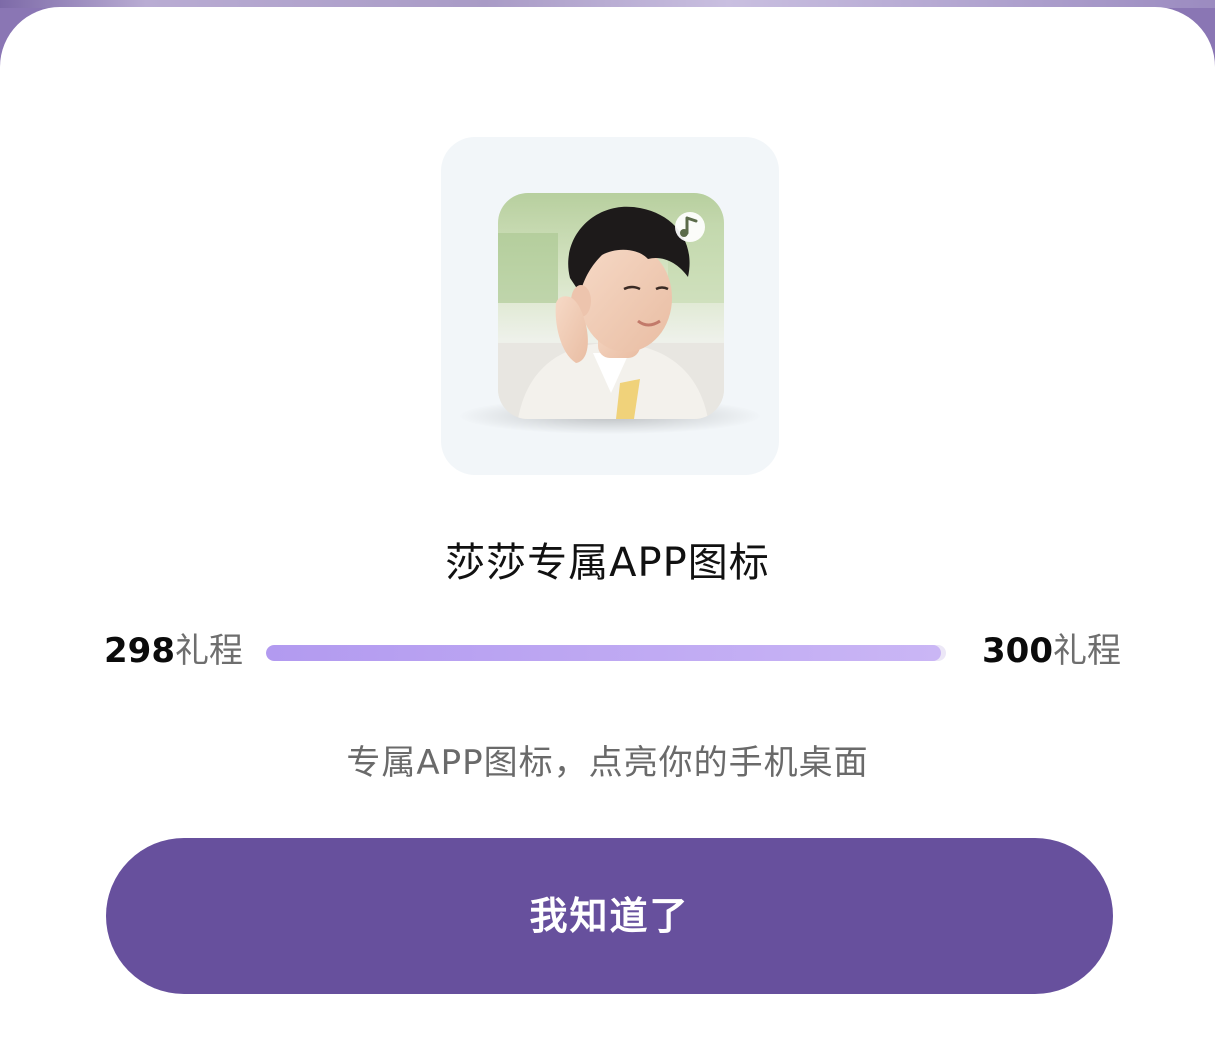 Image resolution: width=1215 pixels, height=1059 pixels. Describe the element at coordinates (607, 563) in the screenshot. I see `dialog-title: 莎莎专属APP图标` at that location.